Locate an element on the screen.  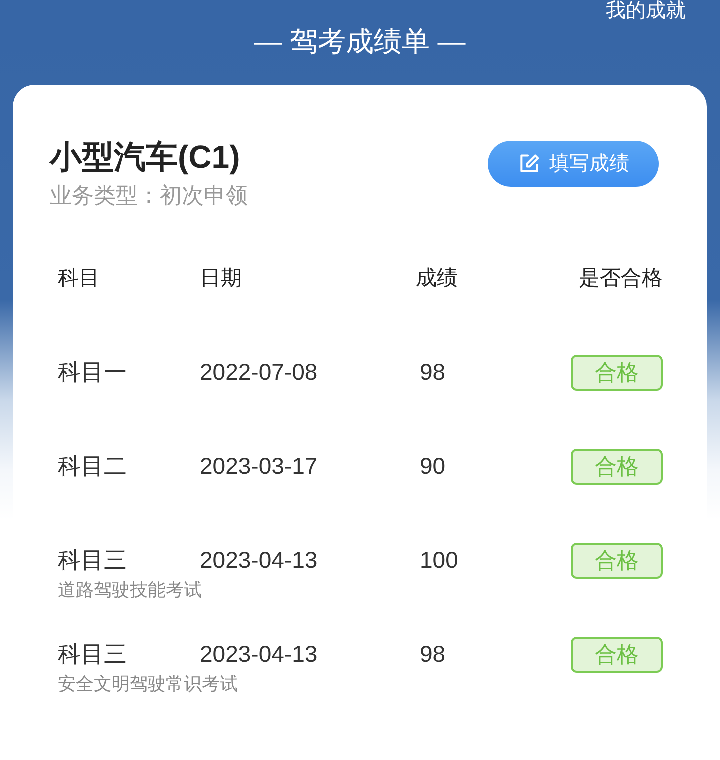
exam-note: 安全文明驾驶常识考试 is located at coordinates (148, 683).